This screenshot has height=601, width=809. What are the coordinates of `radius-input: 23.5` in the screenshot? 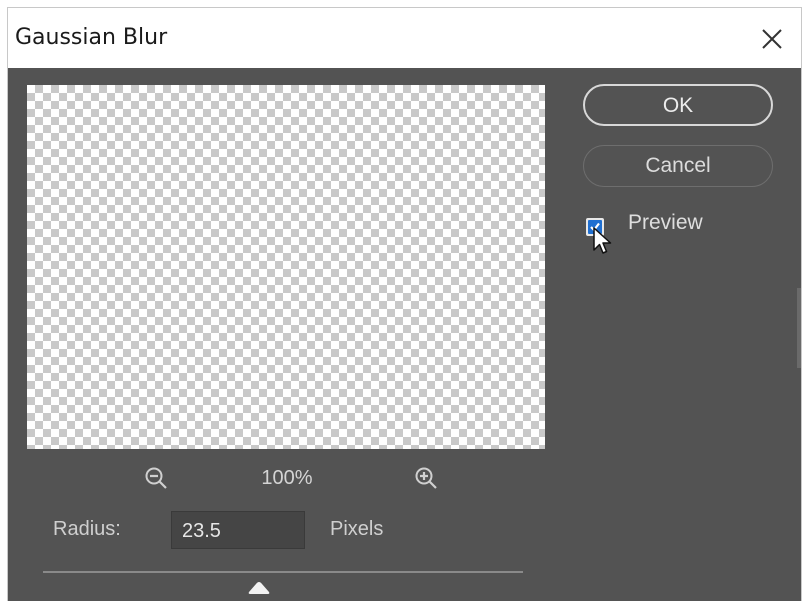 It's located at (238, 530).